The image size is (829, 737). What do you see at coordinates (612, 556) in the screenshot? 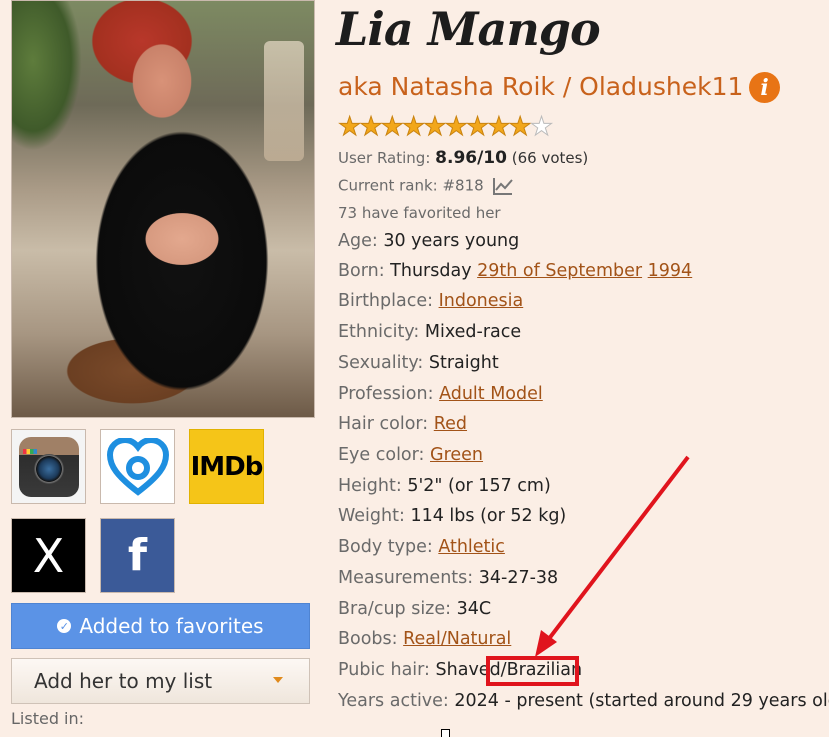
I see `annotation-arrow-icon` at bounding box center [612, 556].